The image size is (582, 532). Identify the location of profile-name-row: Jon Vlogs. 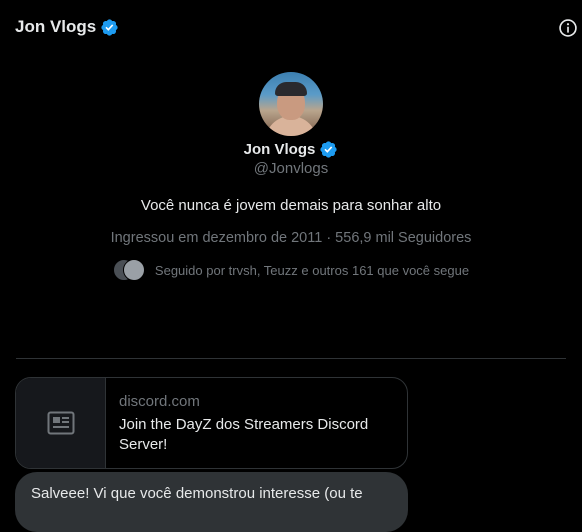
(291, 149).